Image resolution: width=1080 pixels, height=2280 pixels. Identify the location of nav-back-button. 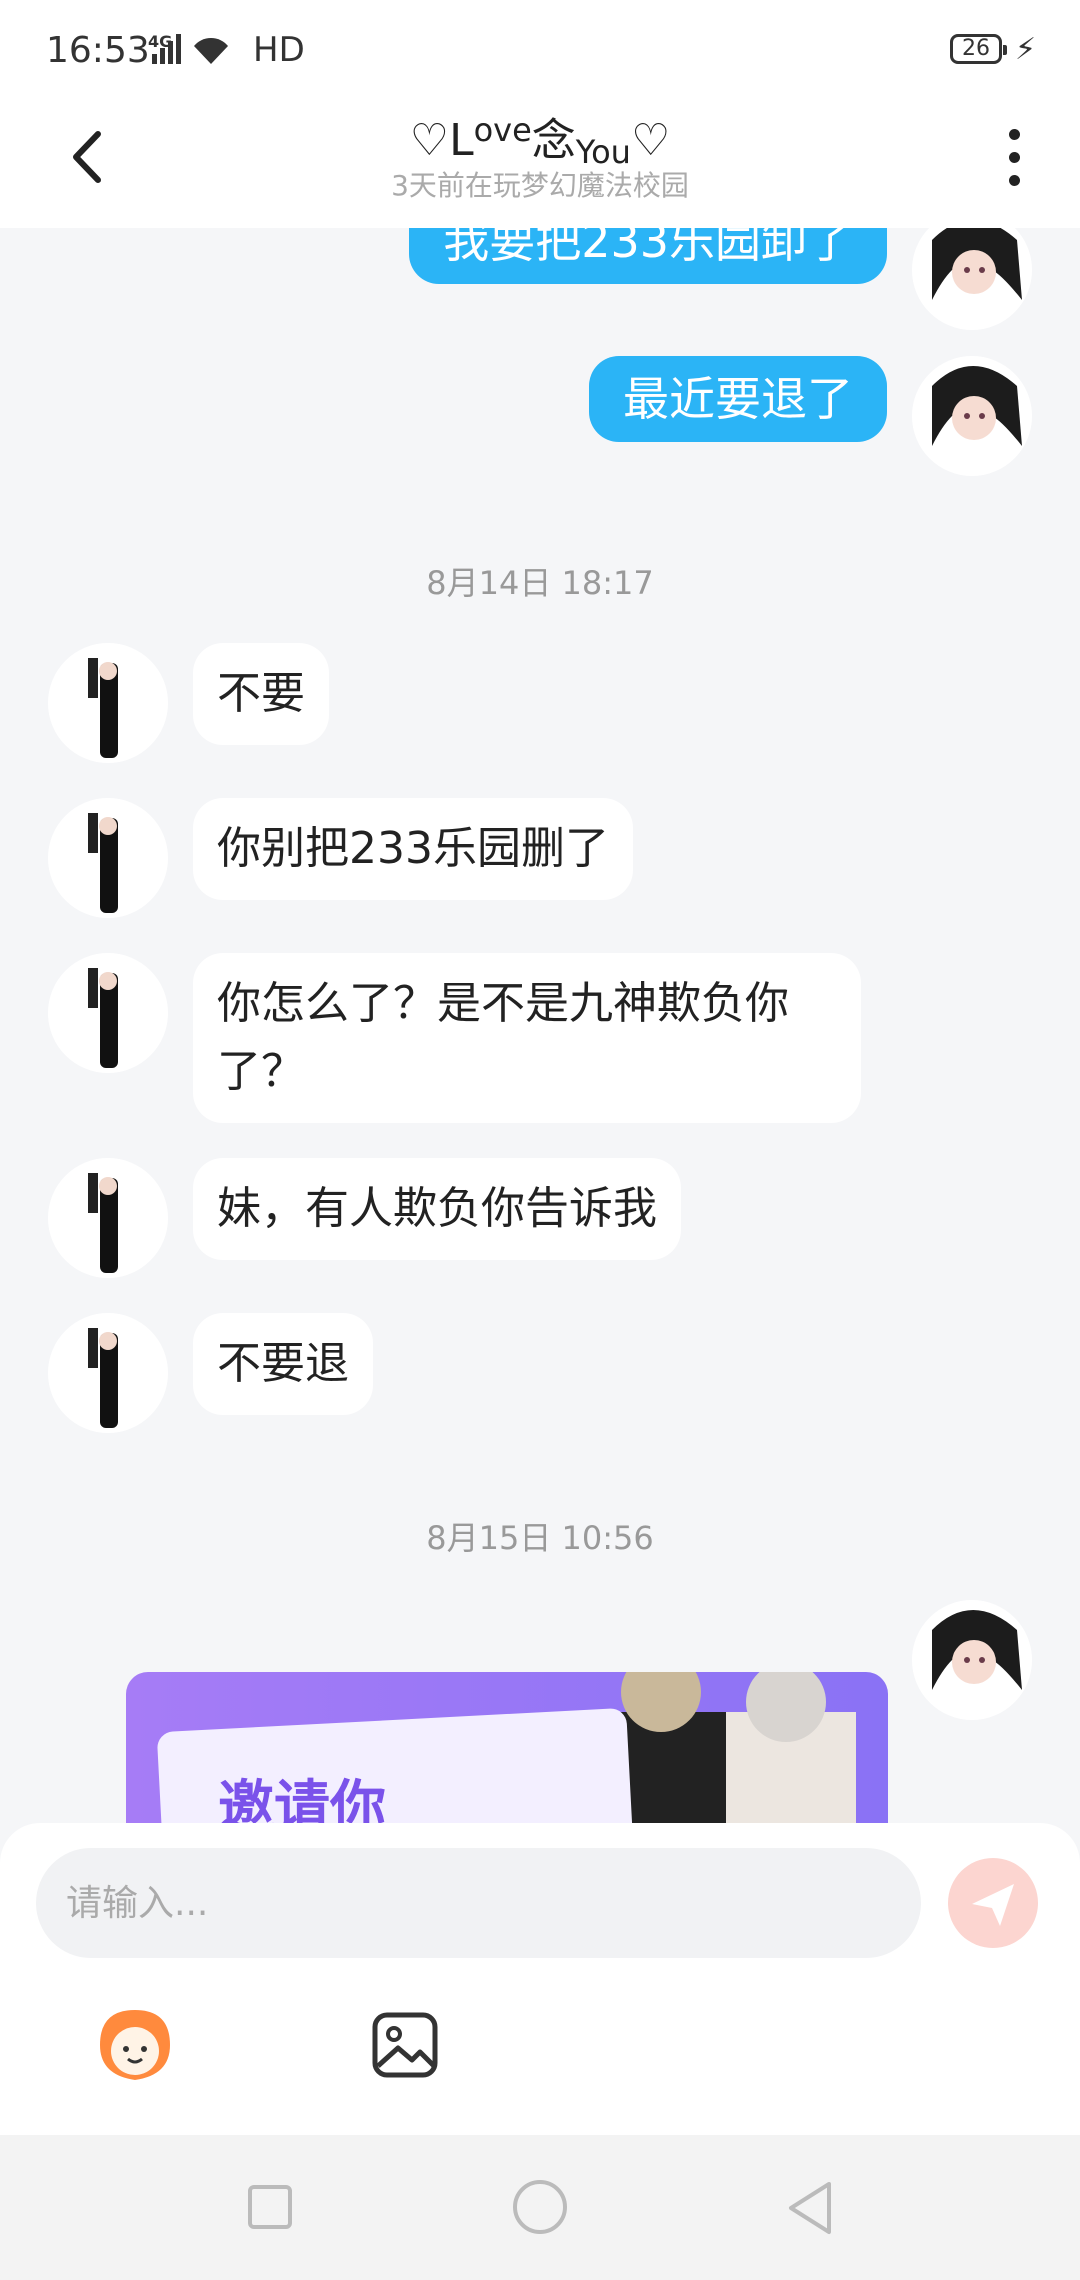
(810, 2208).